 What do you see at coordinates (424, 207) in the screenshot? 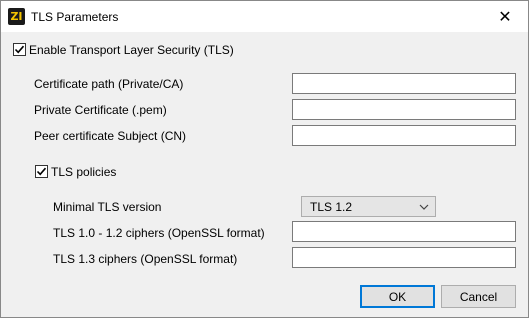
I see `chevron-down-icon` at bounding box center [424, 207].